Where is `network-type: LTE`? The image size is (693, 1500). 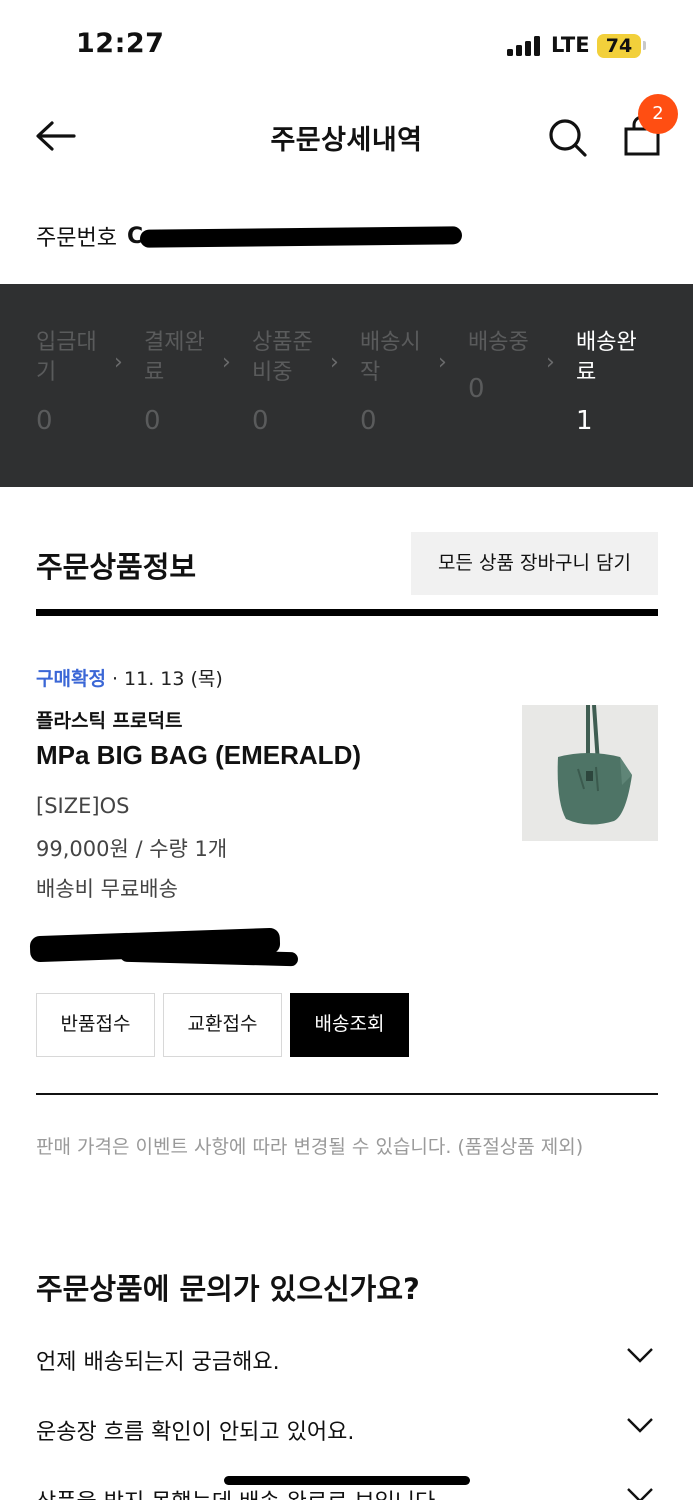
network-type: LTE is located at coordinates (570, 45).